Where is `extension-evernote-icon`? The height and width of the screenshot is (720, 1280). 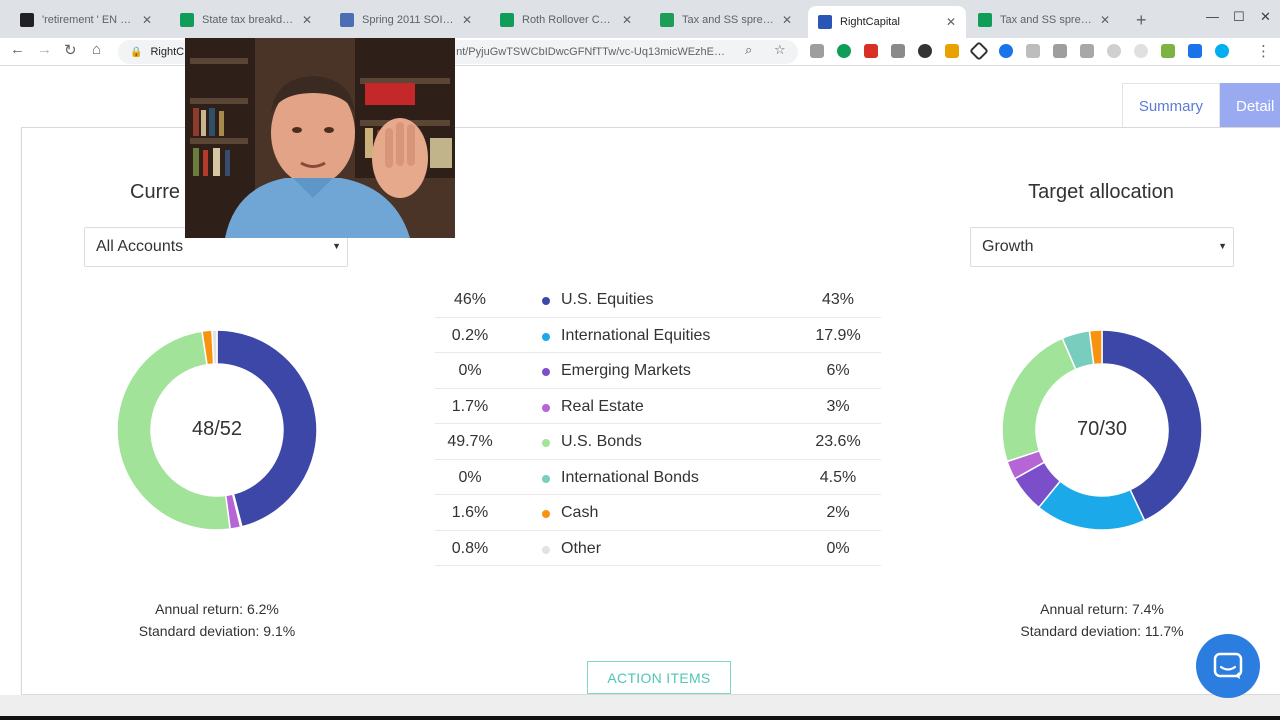
extension-evernote-icon is located at coordinates (844, 51).